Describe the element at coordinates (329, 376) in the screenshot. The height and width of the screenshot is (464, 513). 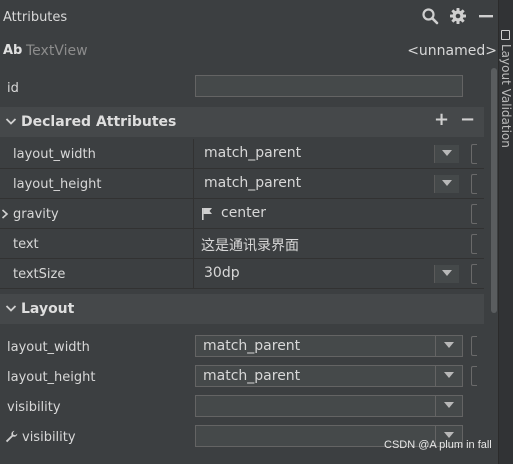
I see `layout-height-combo: match_parent` at that location.